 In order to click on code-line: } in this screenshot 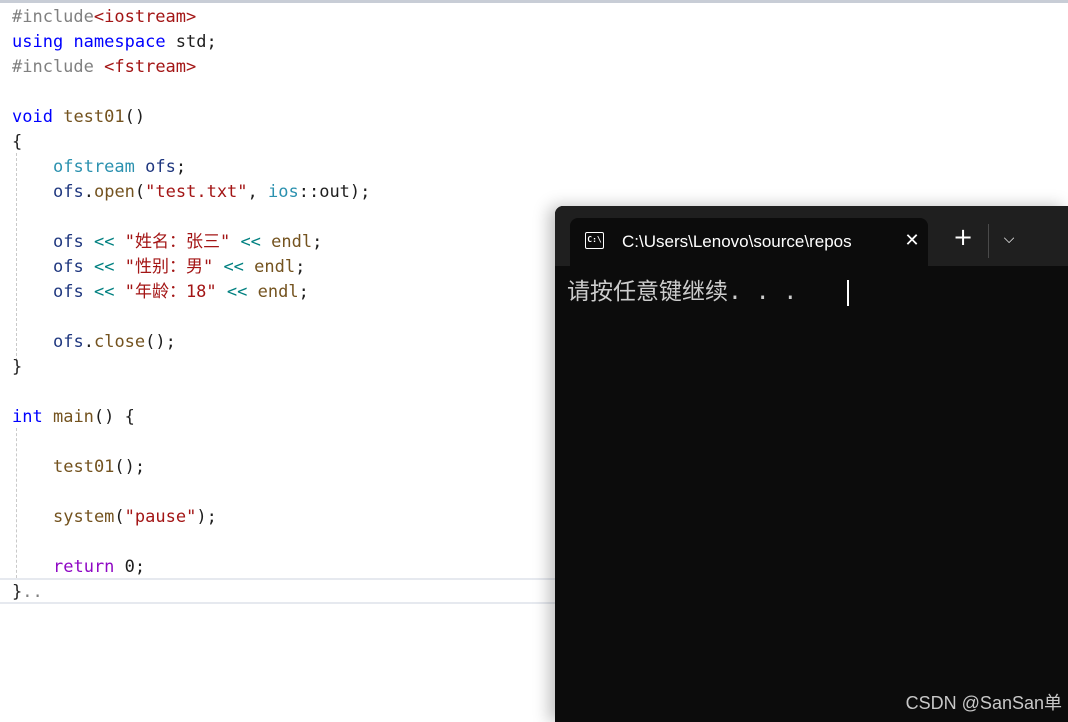, I will do `click(17, 367)`.